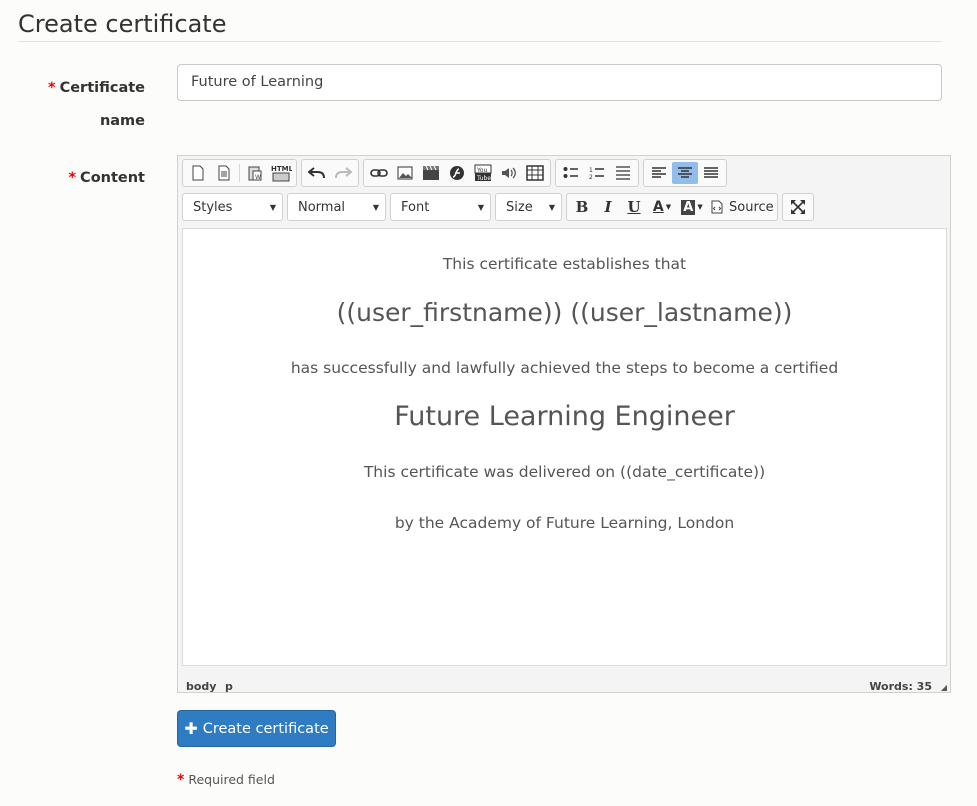 Image resolution: width=977 pixels, height=806 pixels. Describe the element at coordinates (741, 207) in the screenshot. I see `source-button: Source` at that location.